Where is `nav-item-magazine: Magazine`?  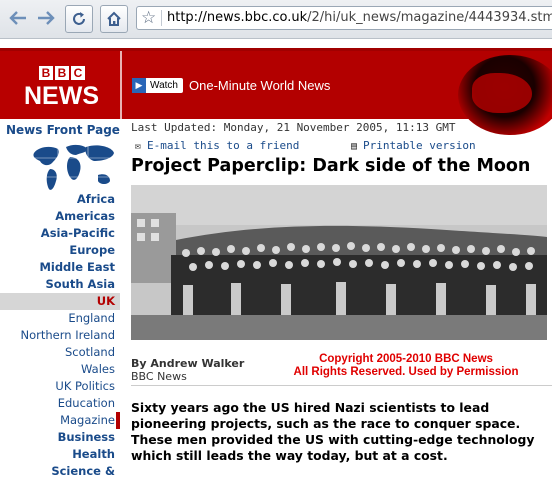
nav-item-magazine: Magazine is located at coordinates (60, 420).